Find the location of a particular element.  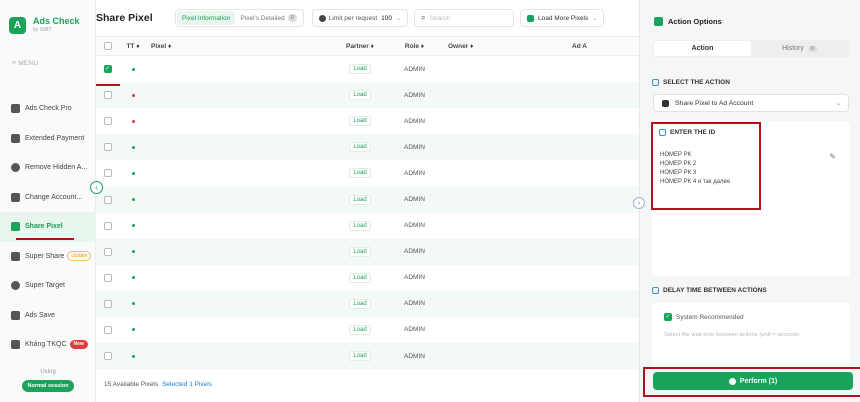

id-icon is located at coordinates (662, 132).